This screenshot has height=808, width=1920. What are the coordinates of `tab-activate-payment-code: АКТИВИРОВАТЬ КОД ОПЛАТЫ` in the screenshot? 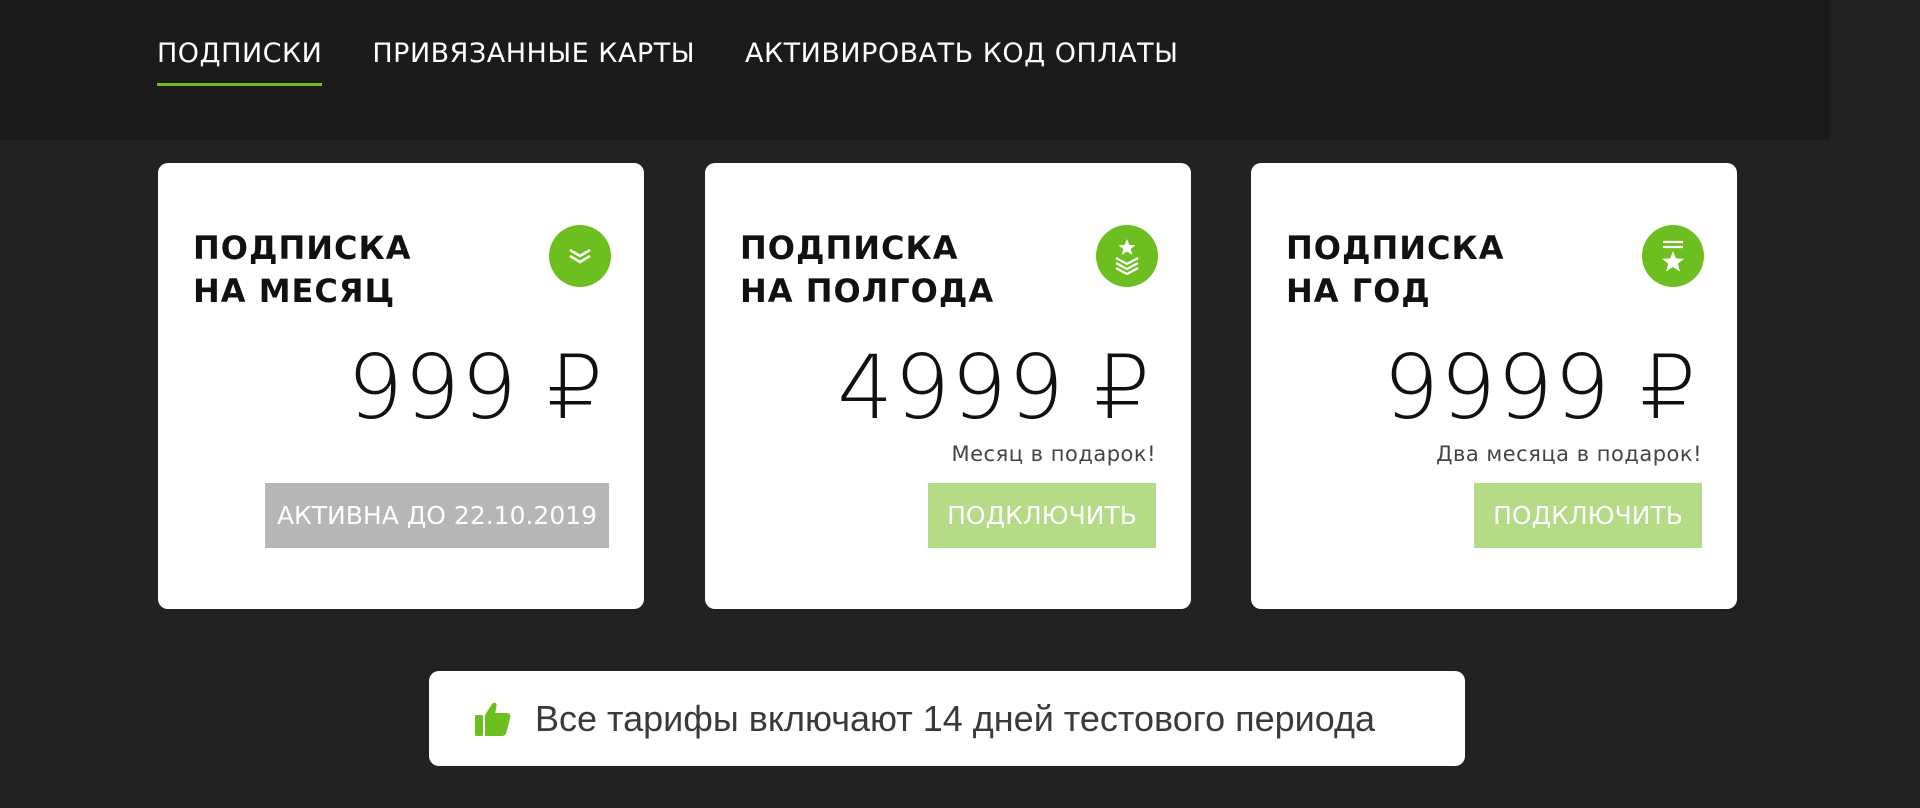 It's located at (961, 62).